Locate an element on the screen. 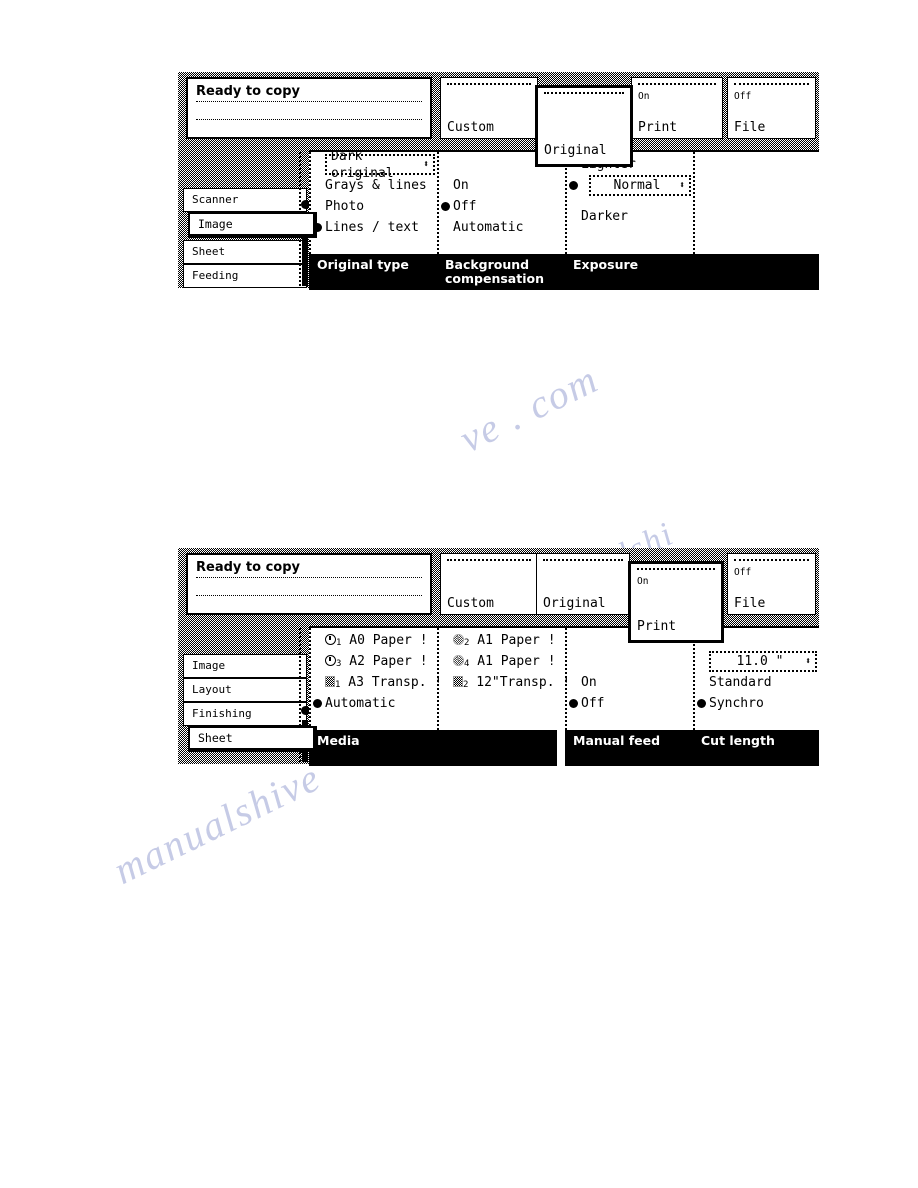 The height and width of the screenshot is (1188, 918). sidebar-item-label: Layout is located at coordinates (212, 689).